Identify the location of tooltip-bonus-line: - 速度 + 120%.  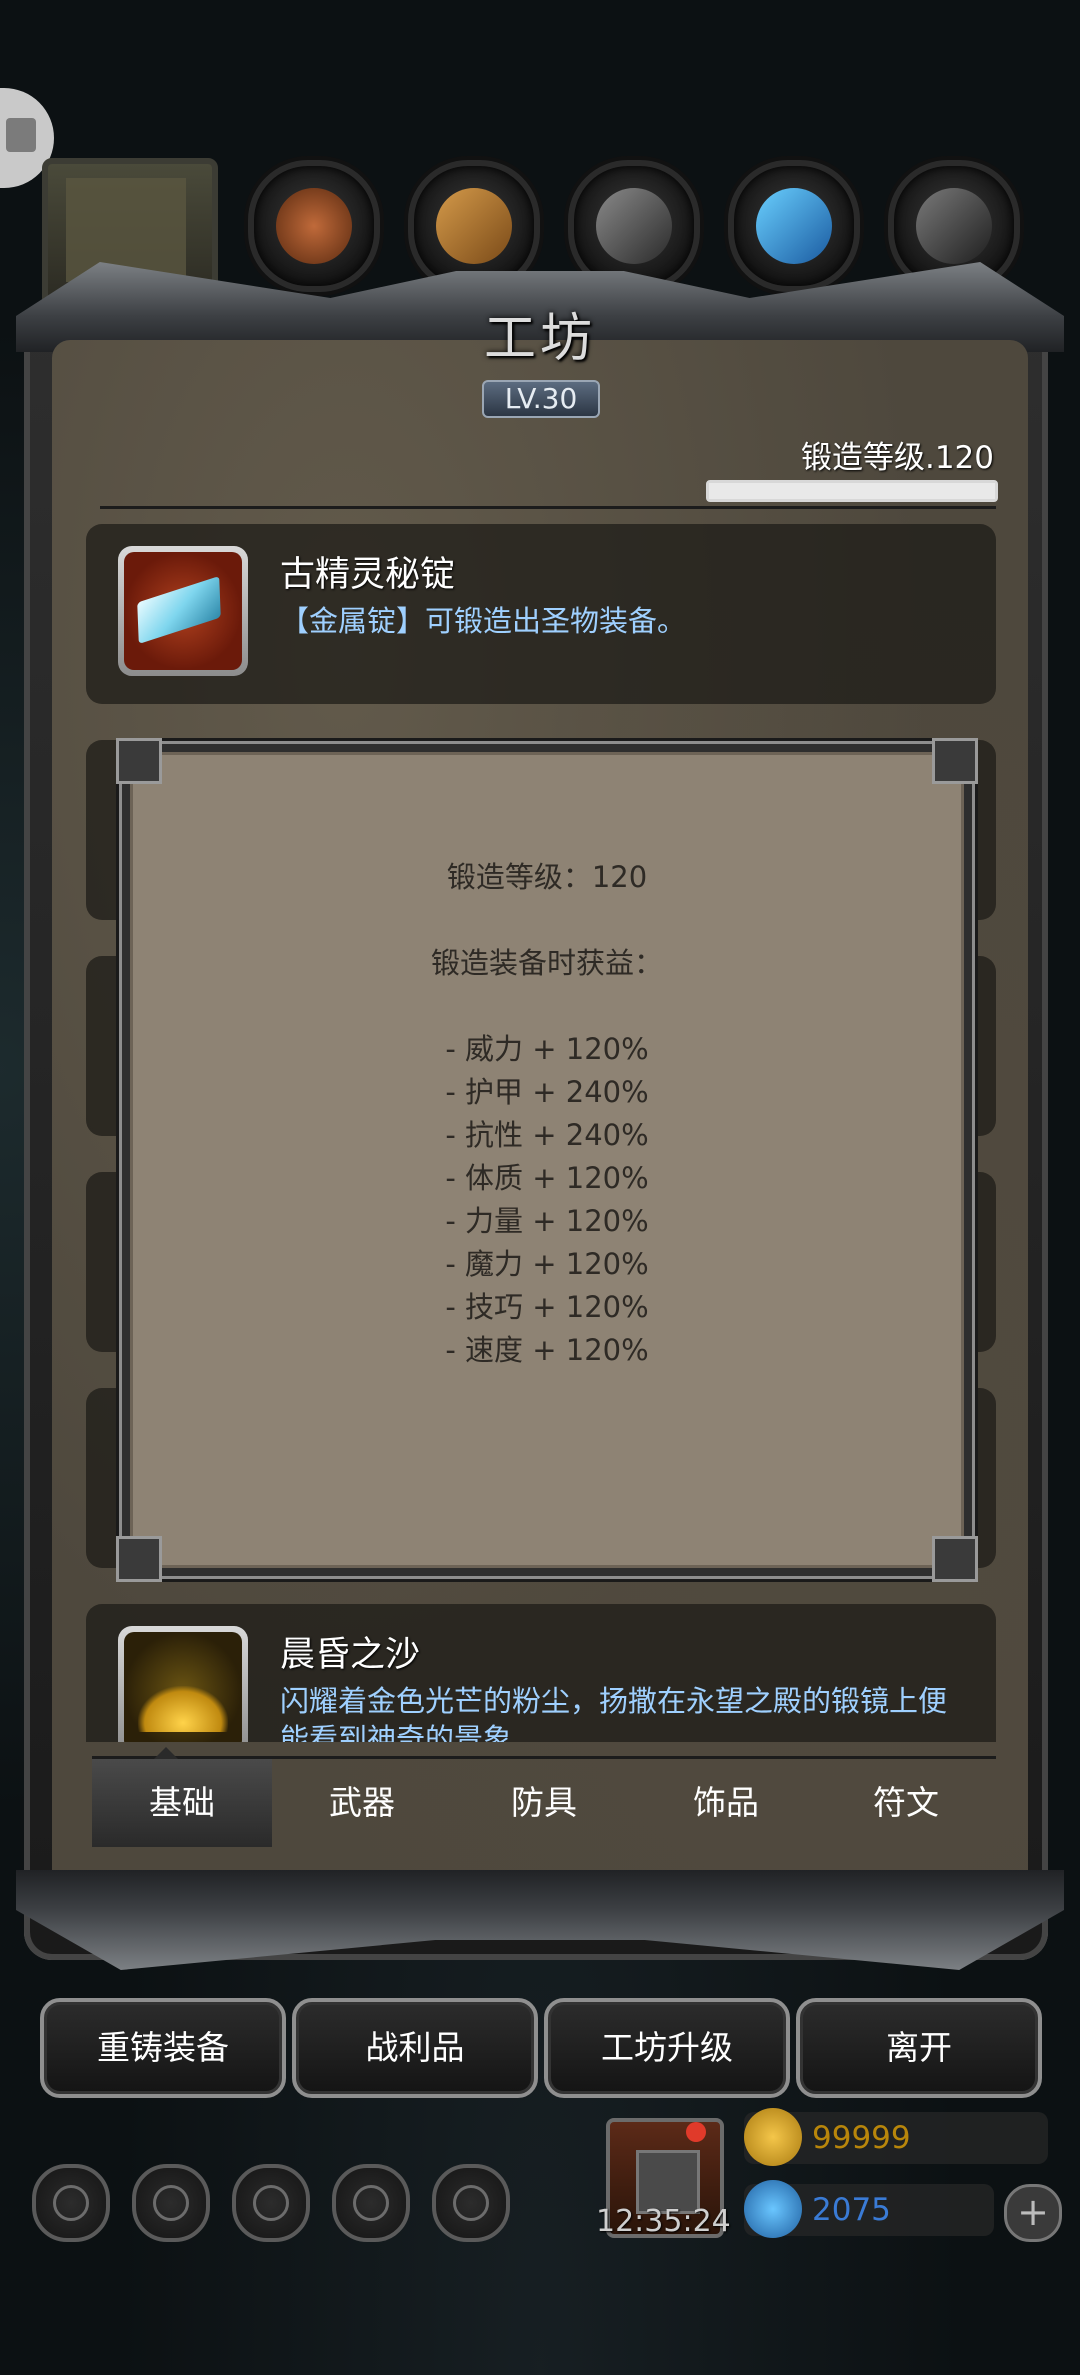
(547, 1350).